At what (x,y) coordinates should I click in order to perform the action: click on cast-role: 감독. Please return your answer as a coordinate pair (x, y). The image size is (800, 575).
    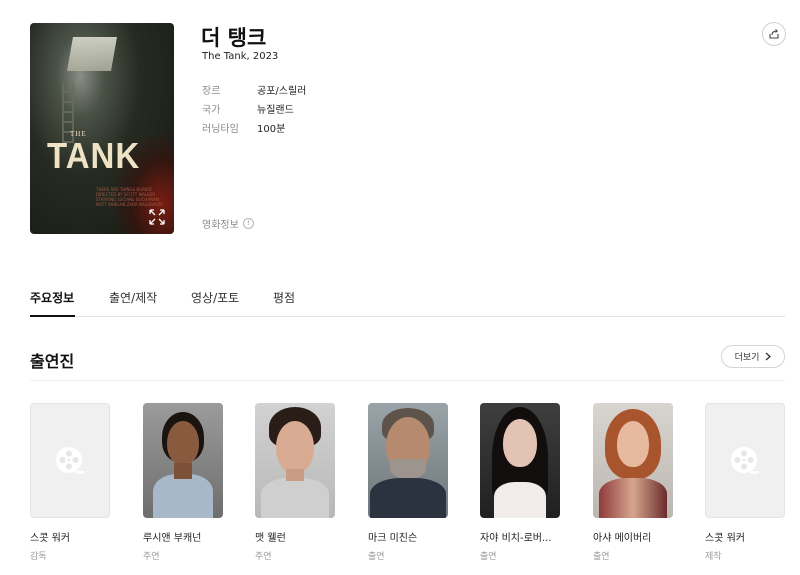
    Looking at the image, I should click on (38, 557).